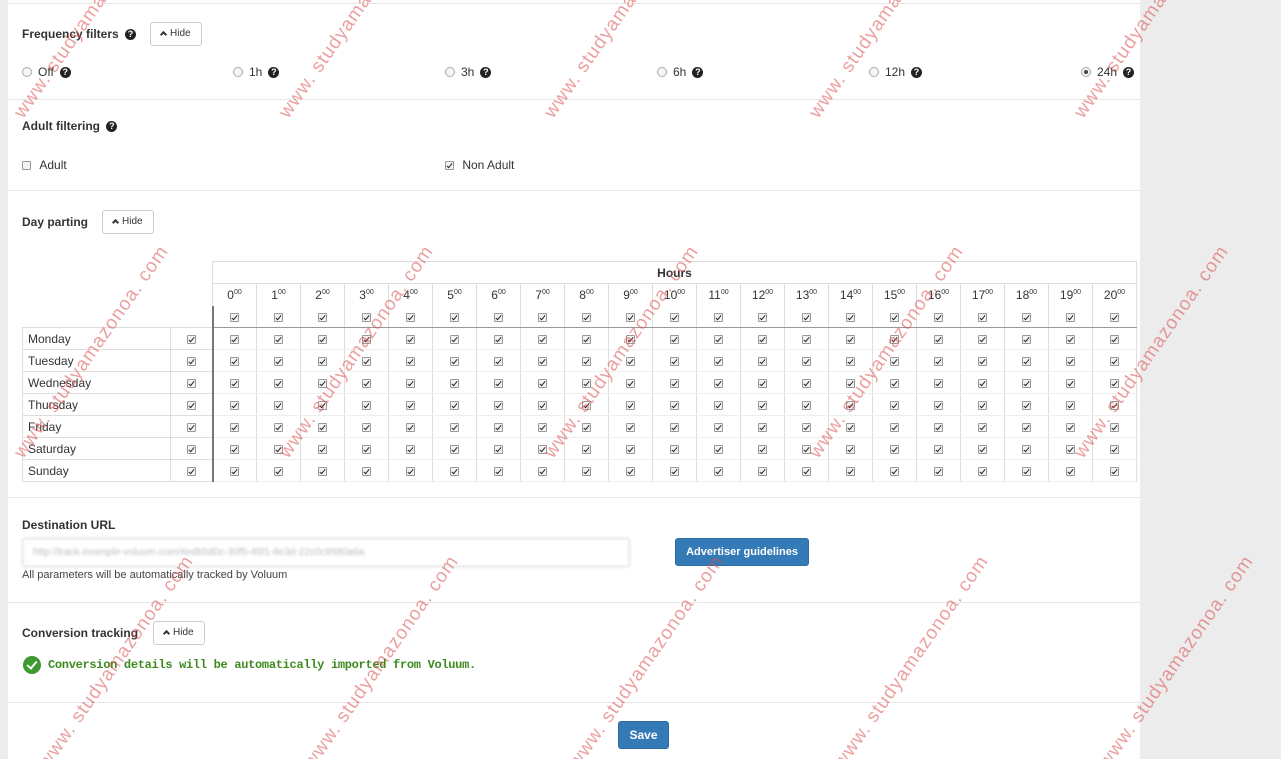 The width and height of the screenshot is (1281, 759). What do you see at coordinates (742, 552) in the screenshot?
I see `advertiser-guidelines-button: Advertiser guidelines` at bounding box center [742, 552].